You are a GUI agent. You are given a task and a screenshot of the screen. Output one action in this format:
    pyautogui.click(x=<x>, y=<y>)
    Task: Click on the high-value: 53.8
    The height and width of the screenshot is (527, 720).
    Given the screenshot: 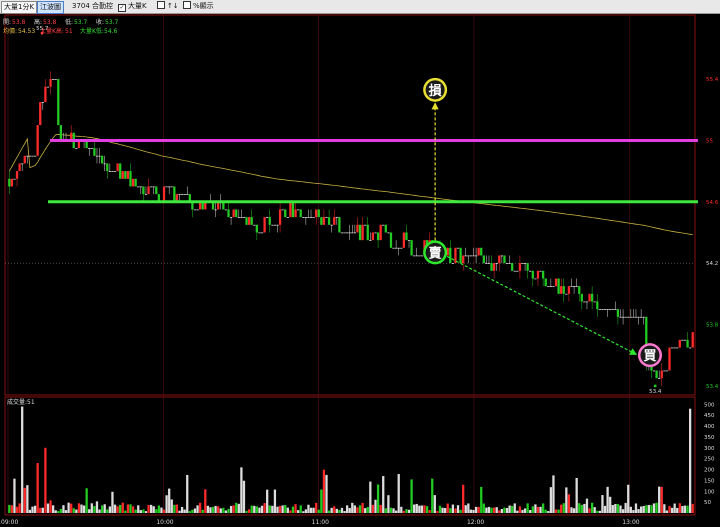 What is the action you would take?
    pyautogui.click(x=50, y=22)
    